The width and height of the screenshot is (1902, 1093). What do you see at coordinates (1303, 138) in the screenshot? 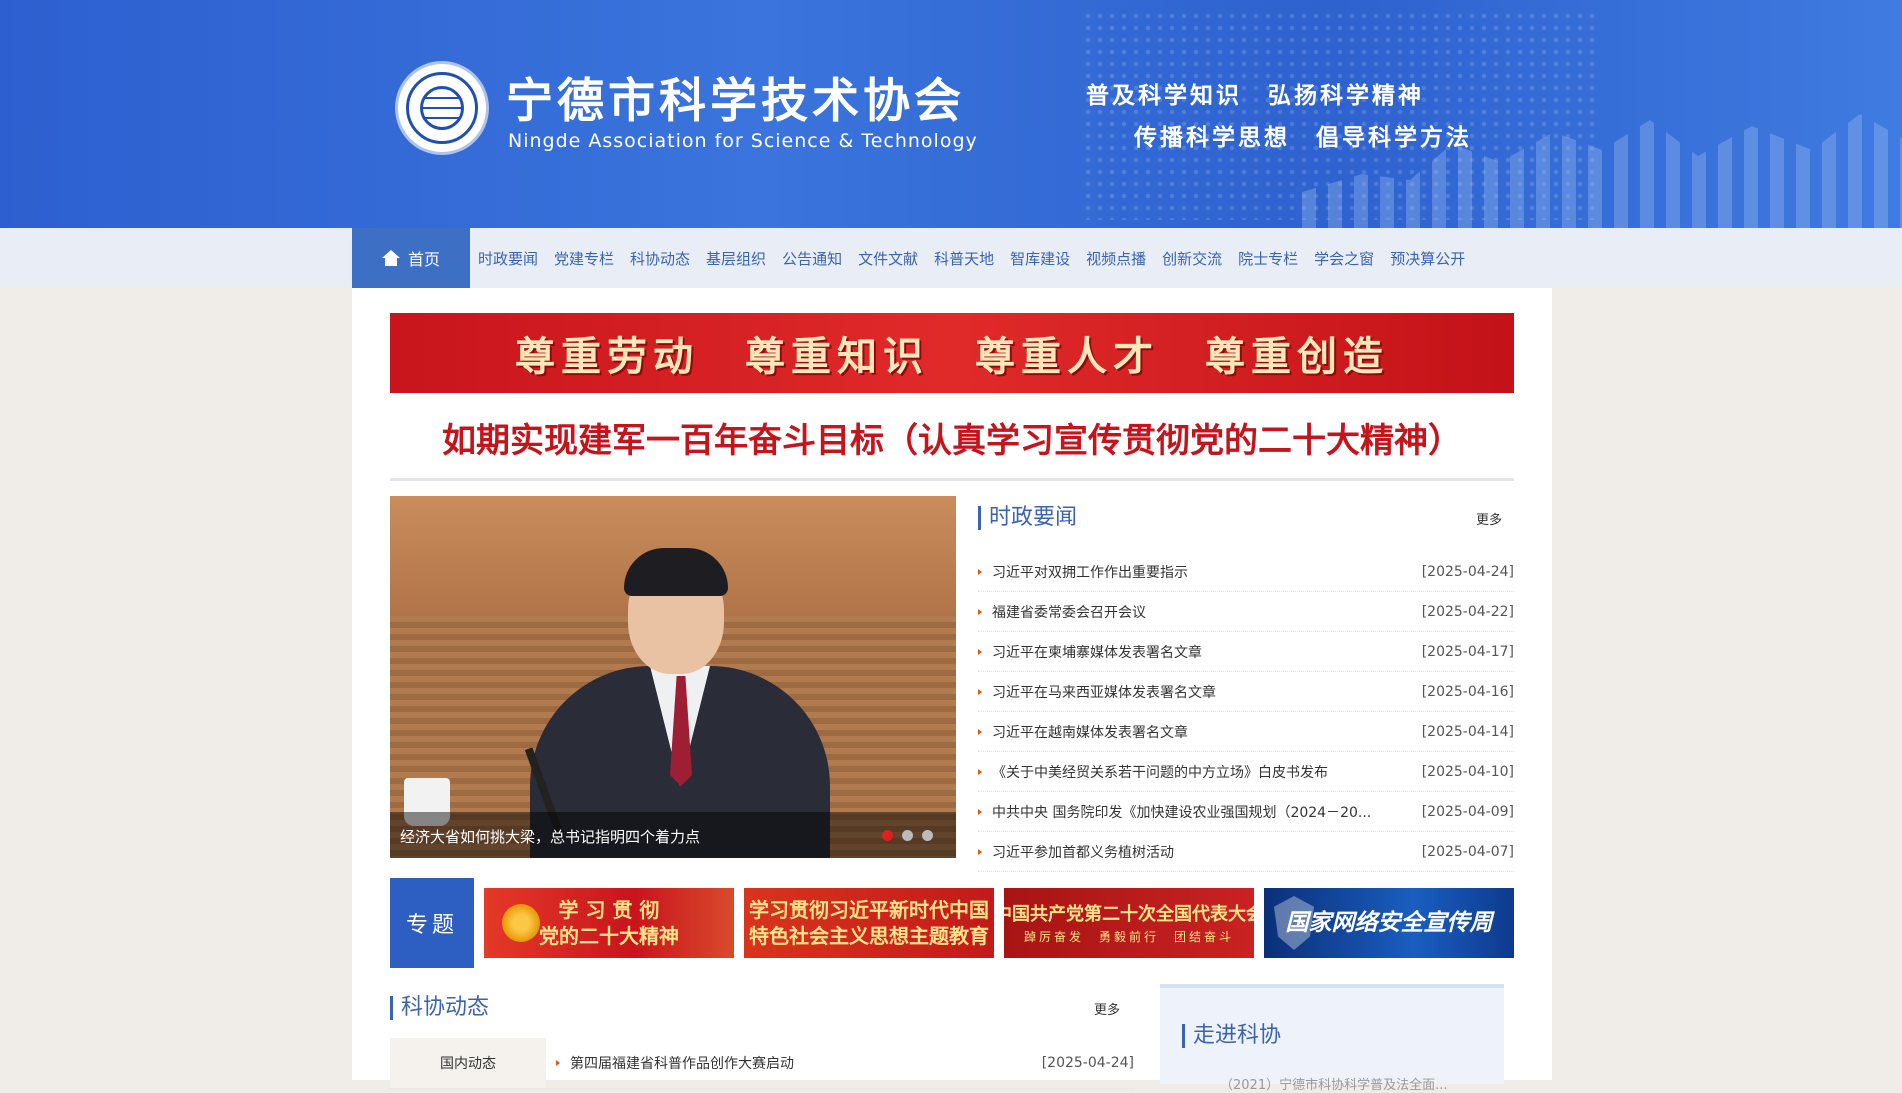
I see `slogan-line-2: 传播科学思想 倡导科学方法` at bounding box center [1303, 138].